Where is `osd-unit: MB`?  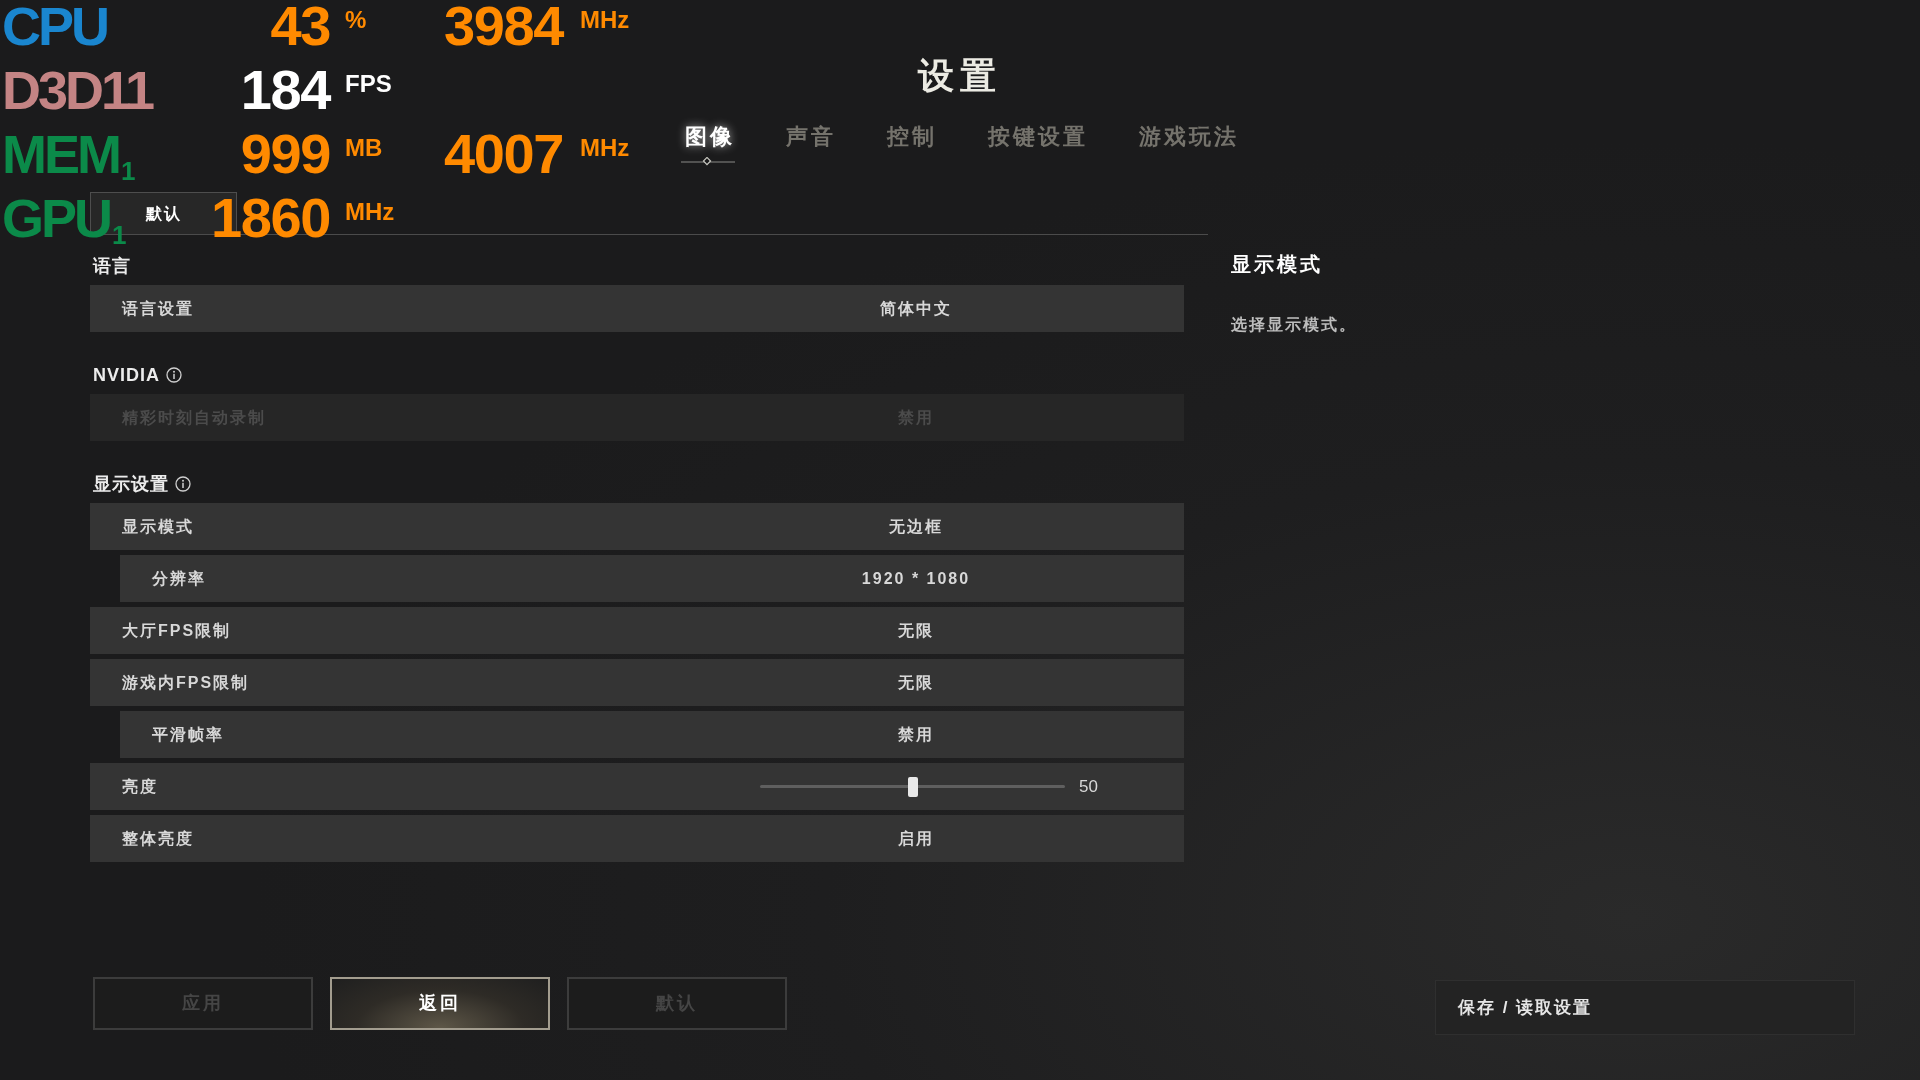
osd-unit: MB is located at coordinates (364, 148).